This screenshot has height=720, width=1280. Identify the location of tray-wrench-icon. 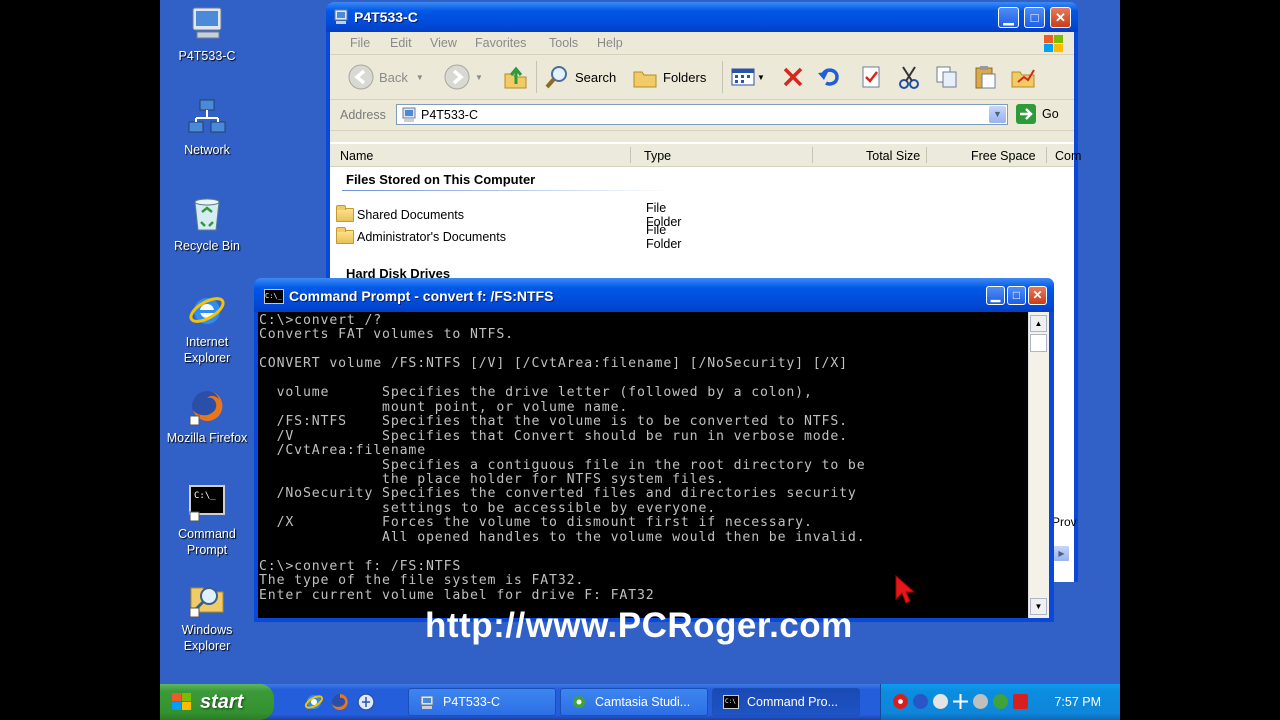
(980, 701).